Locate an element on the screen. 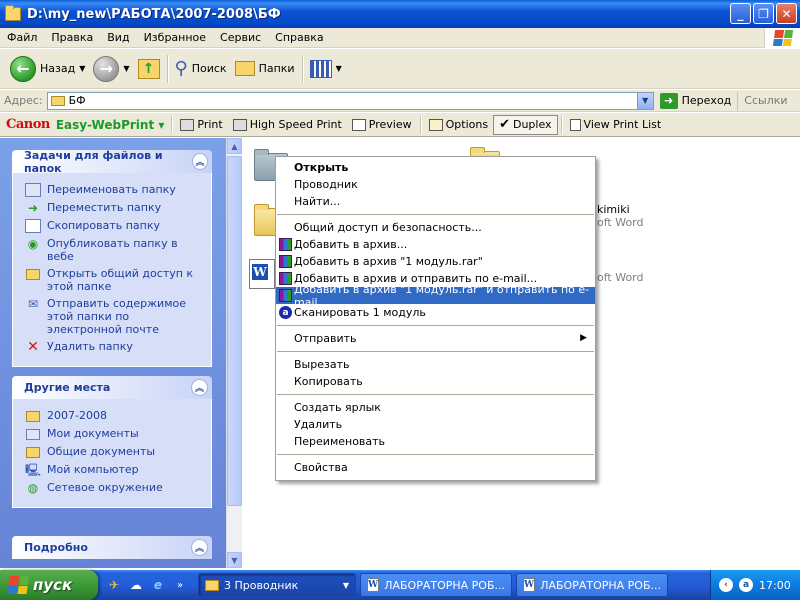 The height and width of the screenshot is (600, 800). scroll-down-arrow: ▼ is located at coordinates (234, 560).